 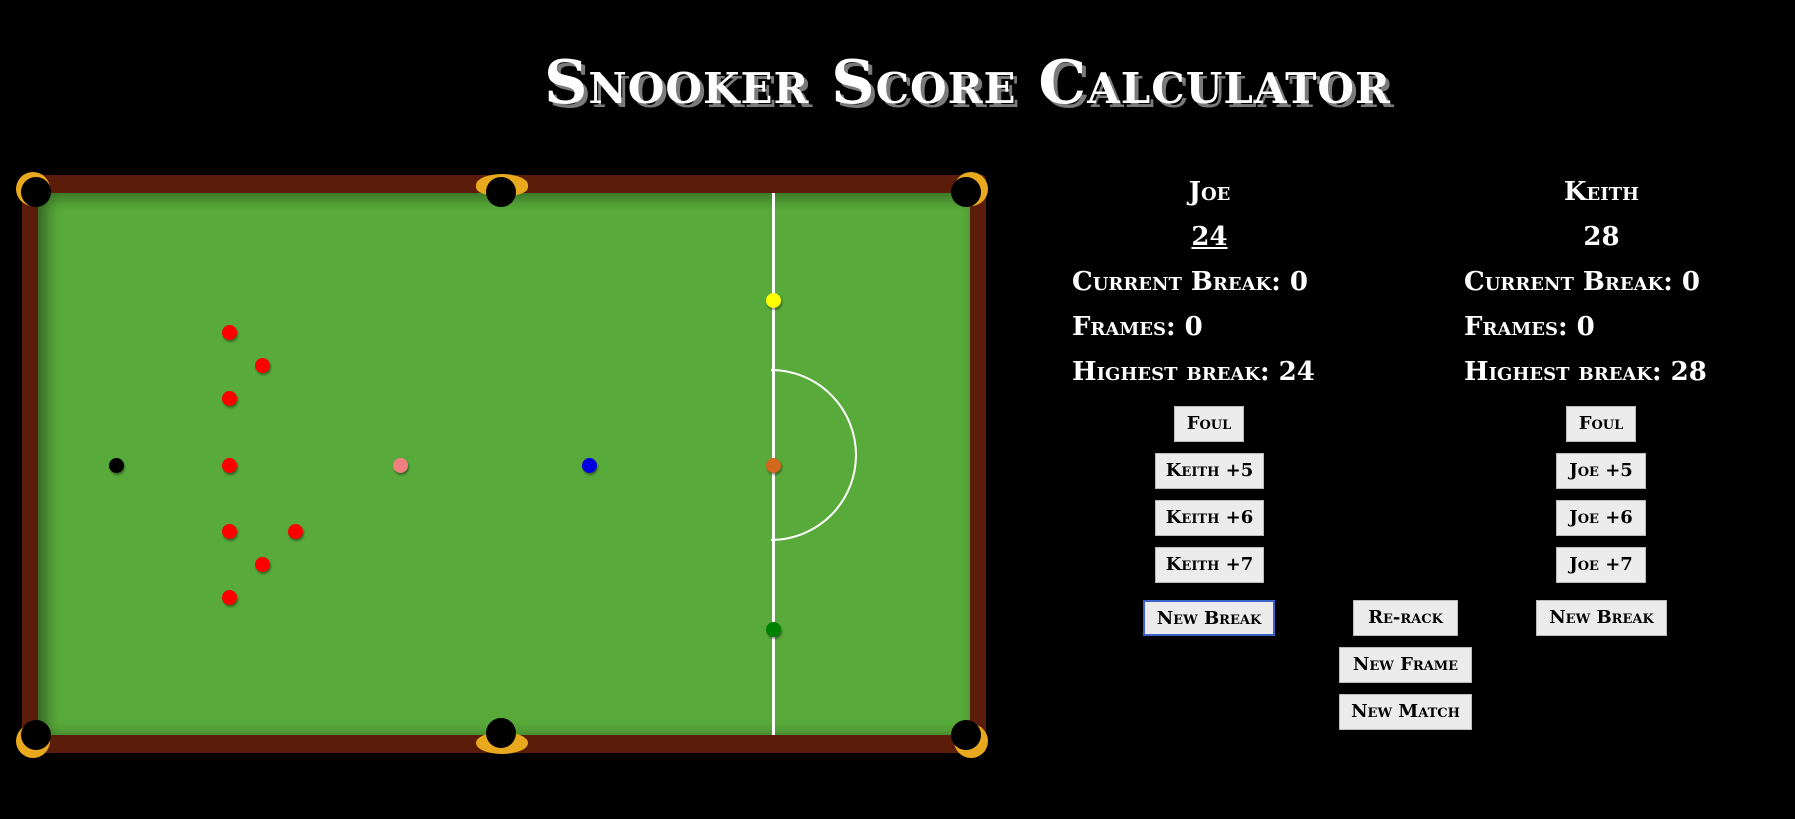 What do you see at coordinates (773, 300) in the screenshot?
I see `yellow-ball` at bounding box center [773, 300].